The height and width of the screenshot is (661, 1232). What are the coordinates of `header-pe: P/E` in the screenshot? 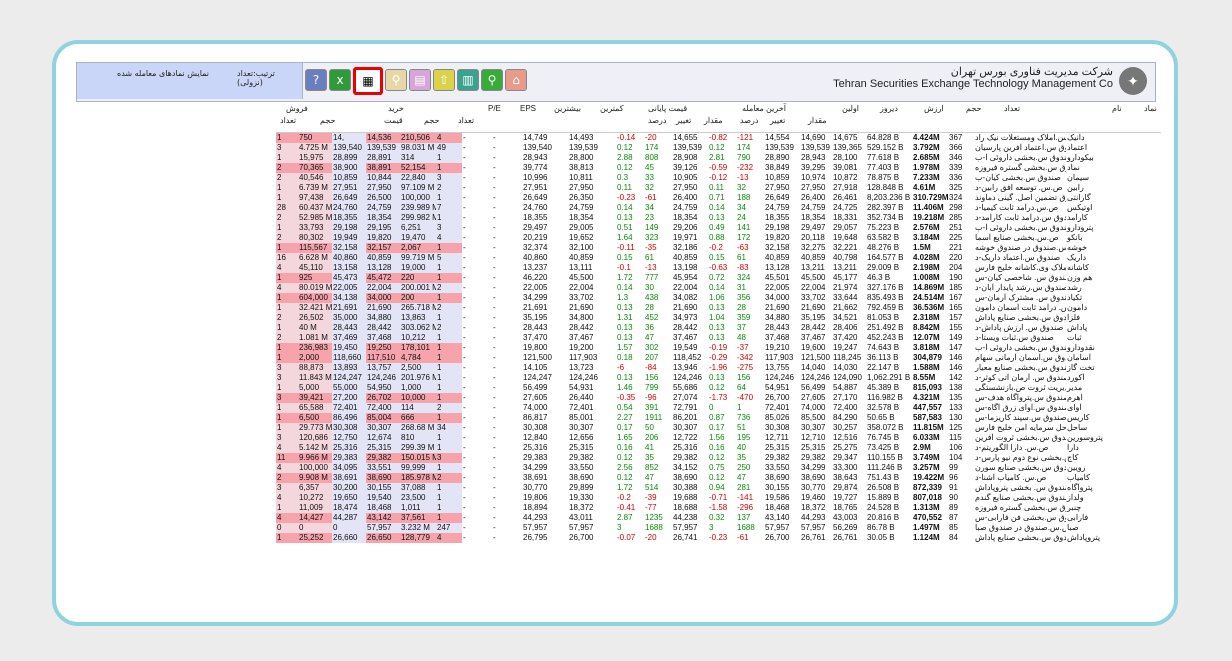 It's located at (494, 108).